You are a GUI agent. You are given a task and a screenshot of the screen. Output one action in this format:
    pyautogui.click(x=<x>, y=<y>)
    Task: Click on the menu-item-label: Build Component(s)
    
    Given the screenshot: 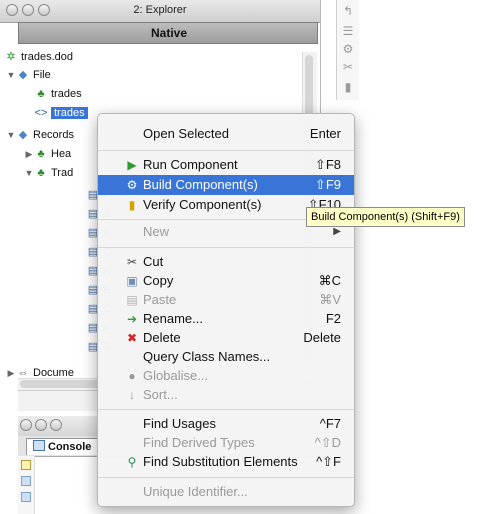 What is the action you would take?
    pyautogui.click(x=200, y=184)
    